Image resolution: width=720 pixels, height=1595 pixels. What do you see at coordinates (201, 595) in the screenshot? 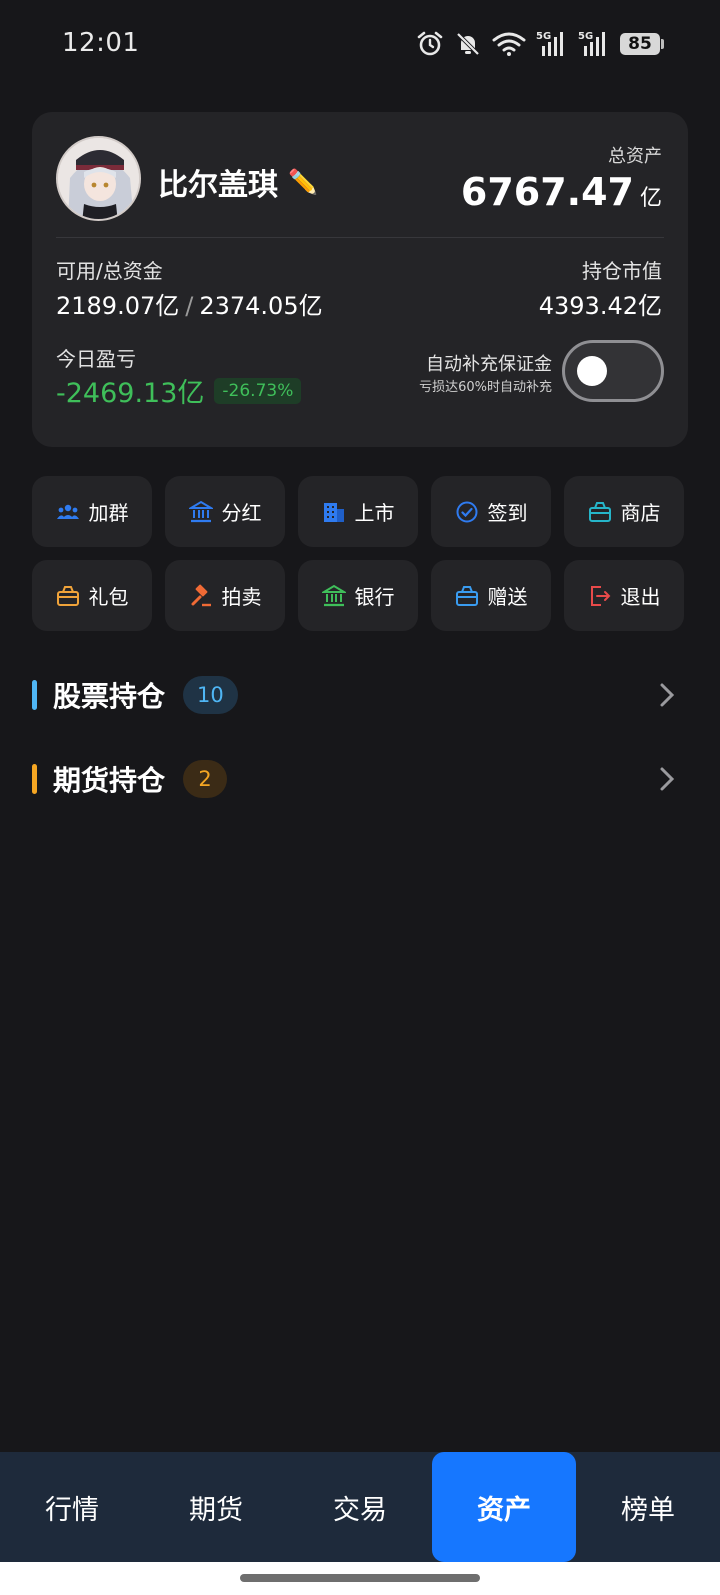
I see `gavel-icon` at bounding box center [201, 595].